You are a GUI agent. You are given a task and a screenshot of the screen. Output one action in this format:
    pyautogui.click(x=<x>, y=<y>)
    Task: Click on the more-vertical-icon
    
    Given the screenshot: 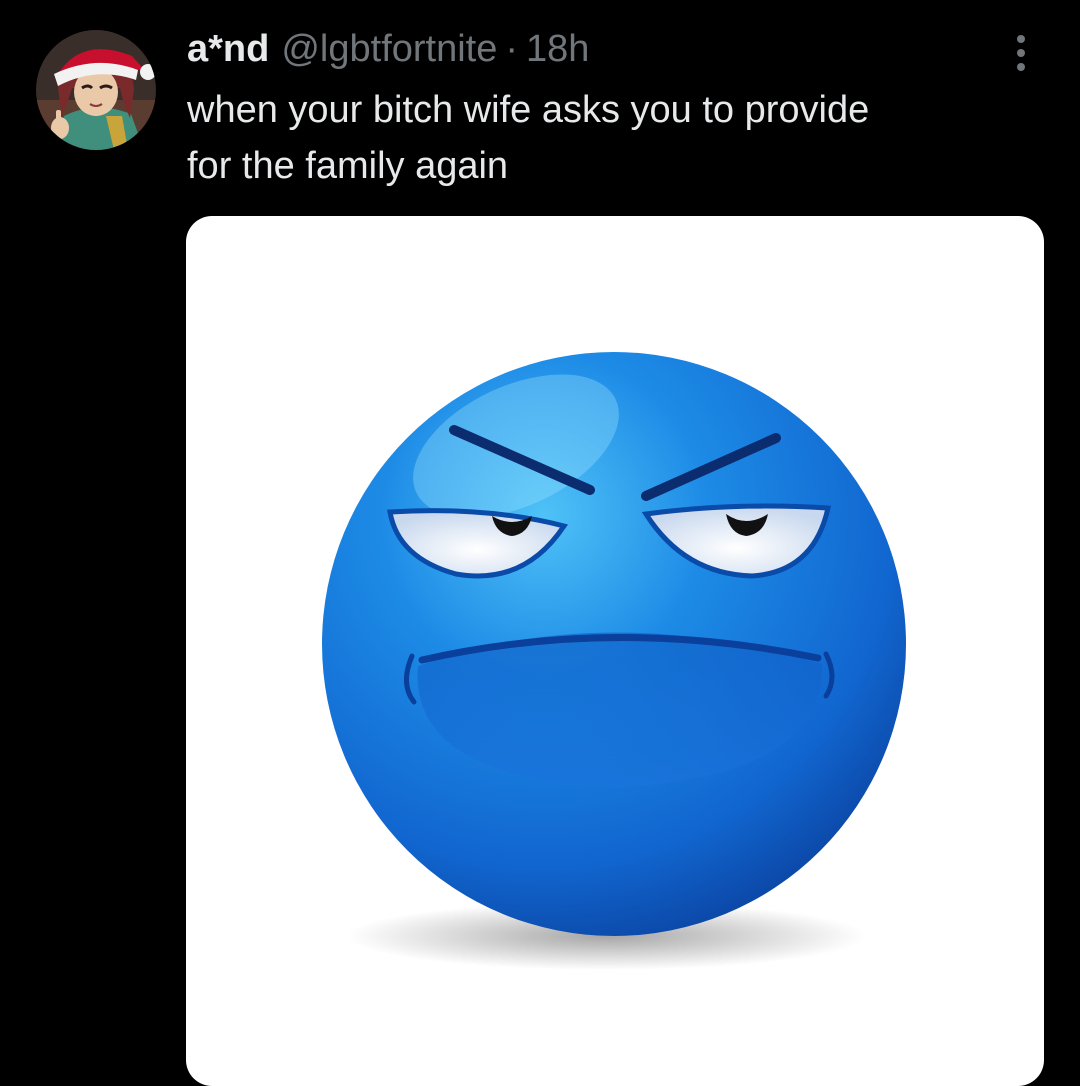 What is the action you would take?
    pyautogui.click(x=1021, y=53)
    